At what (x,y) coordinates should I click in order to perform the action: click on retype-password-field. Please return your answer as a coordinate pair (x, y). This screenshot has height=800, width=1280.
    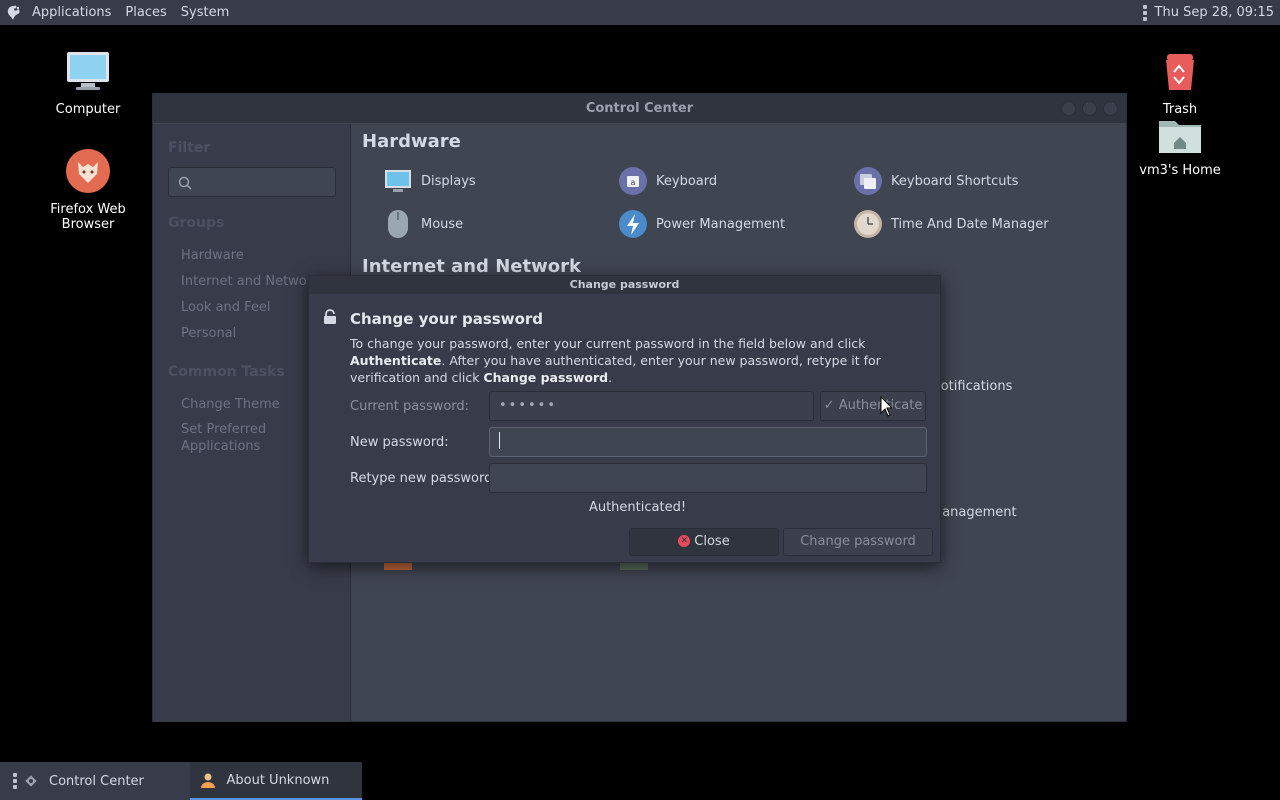
    Looking at the image, I should click on (708, 478).